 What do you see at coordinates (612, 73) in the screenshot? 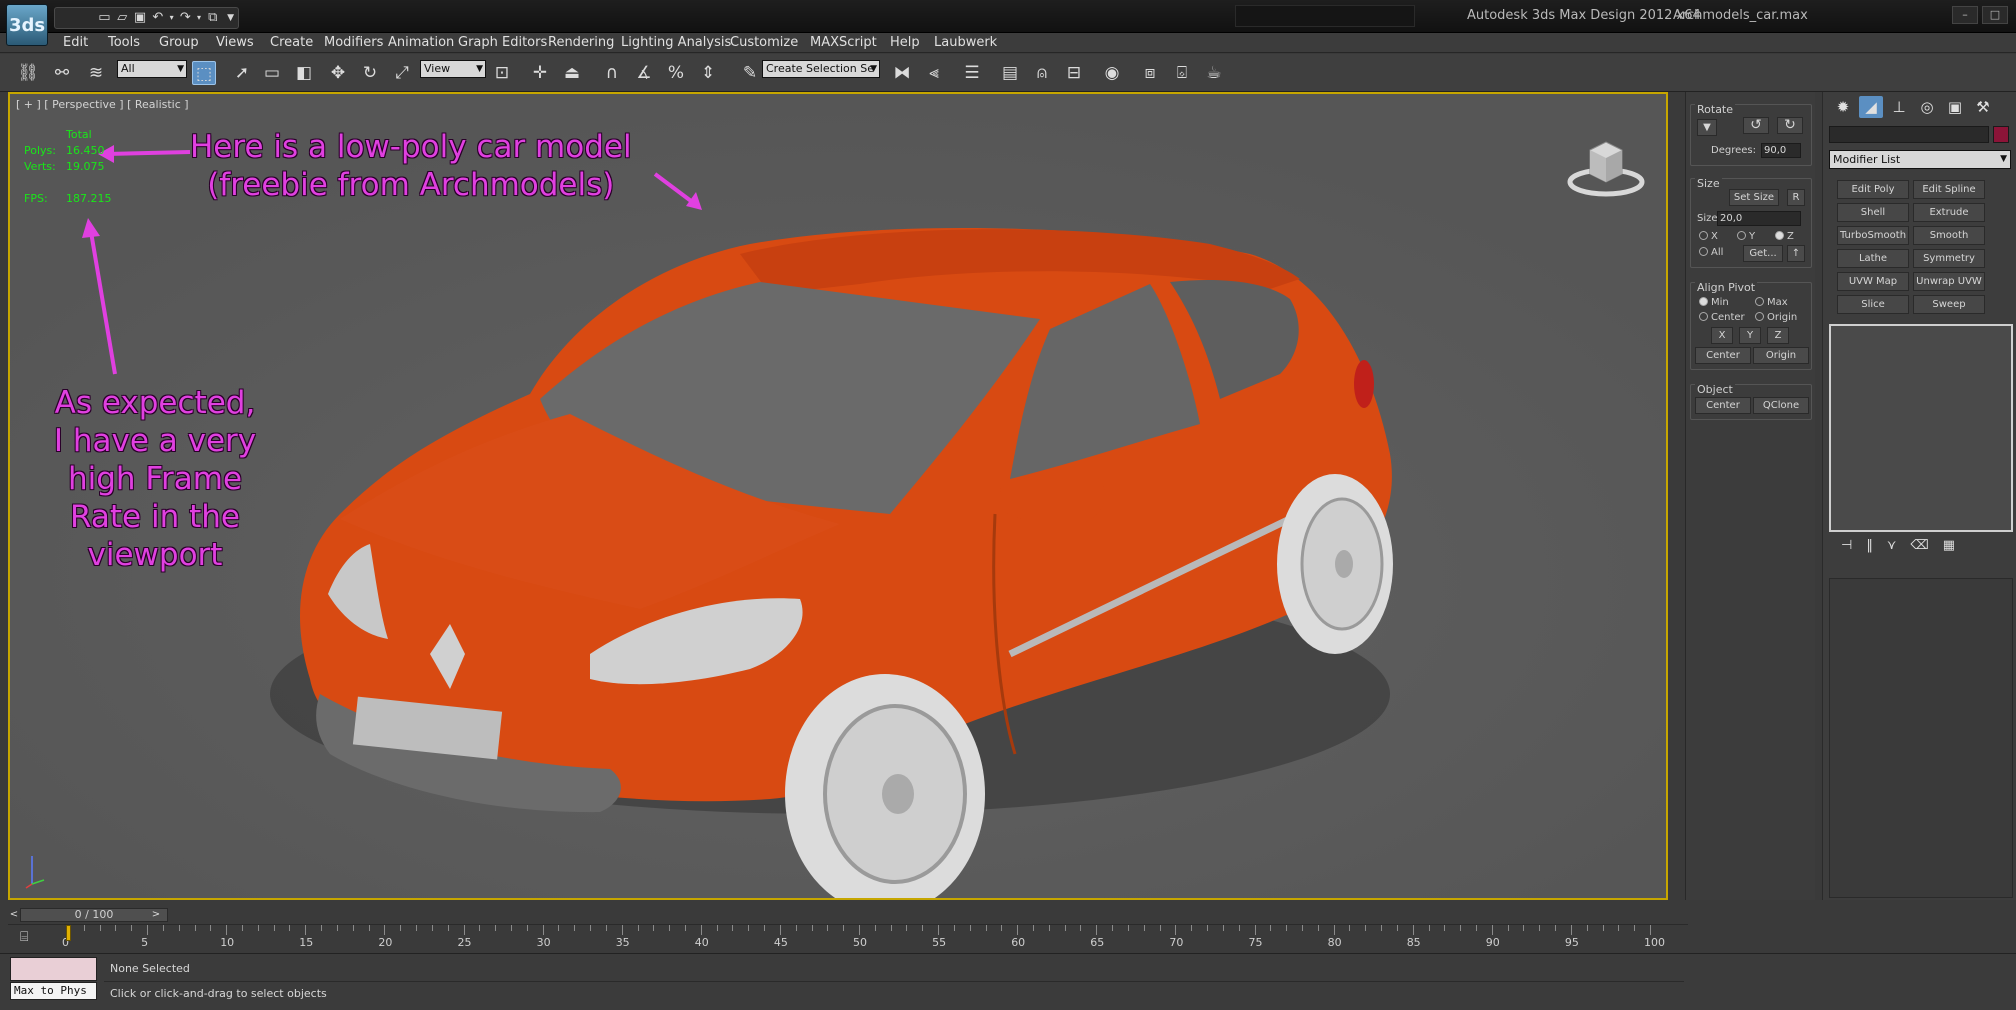
I see `snaps-toggle-icon: ∩` at bounding box center [612, 73].